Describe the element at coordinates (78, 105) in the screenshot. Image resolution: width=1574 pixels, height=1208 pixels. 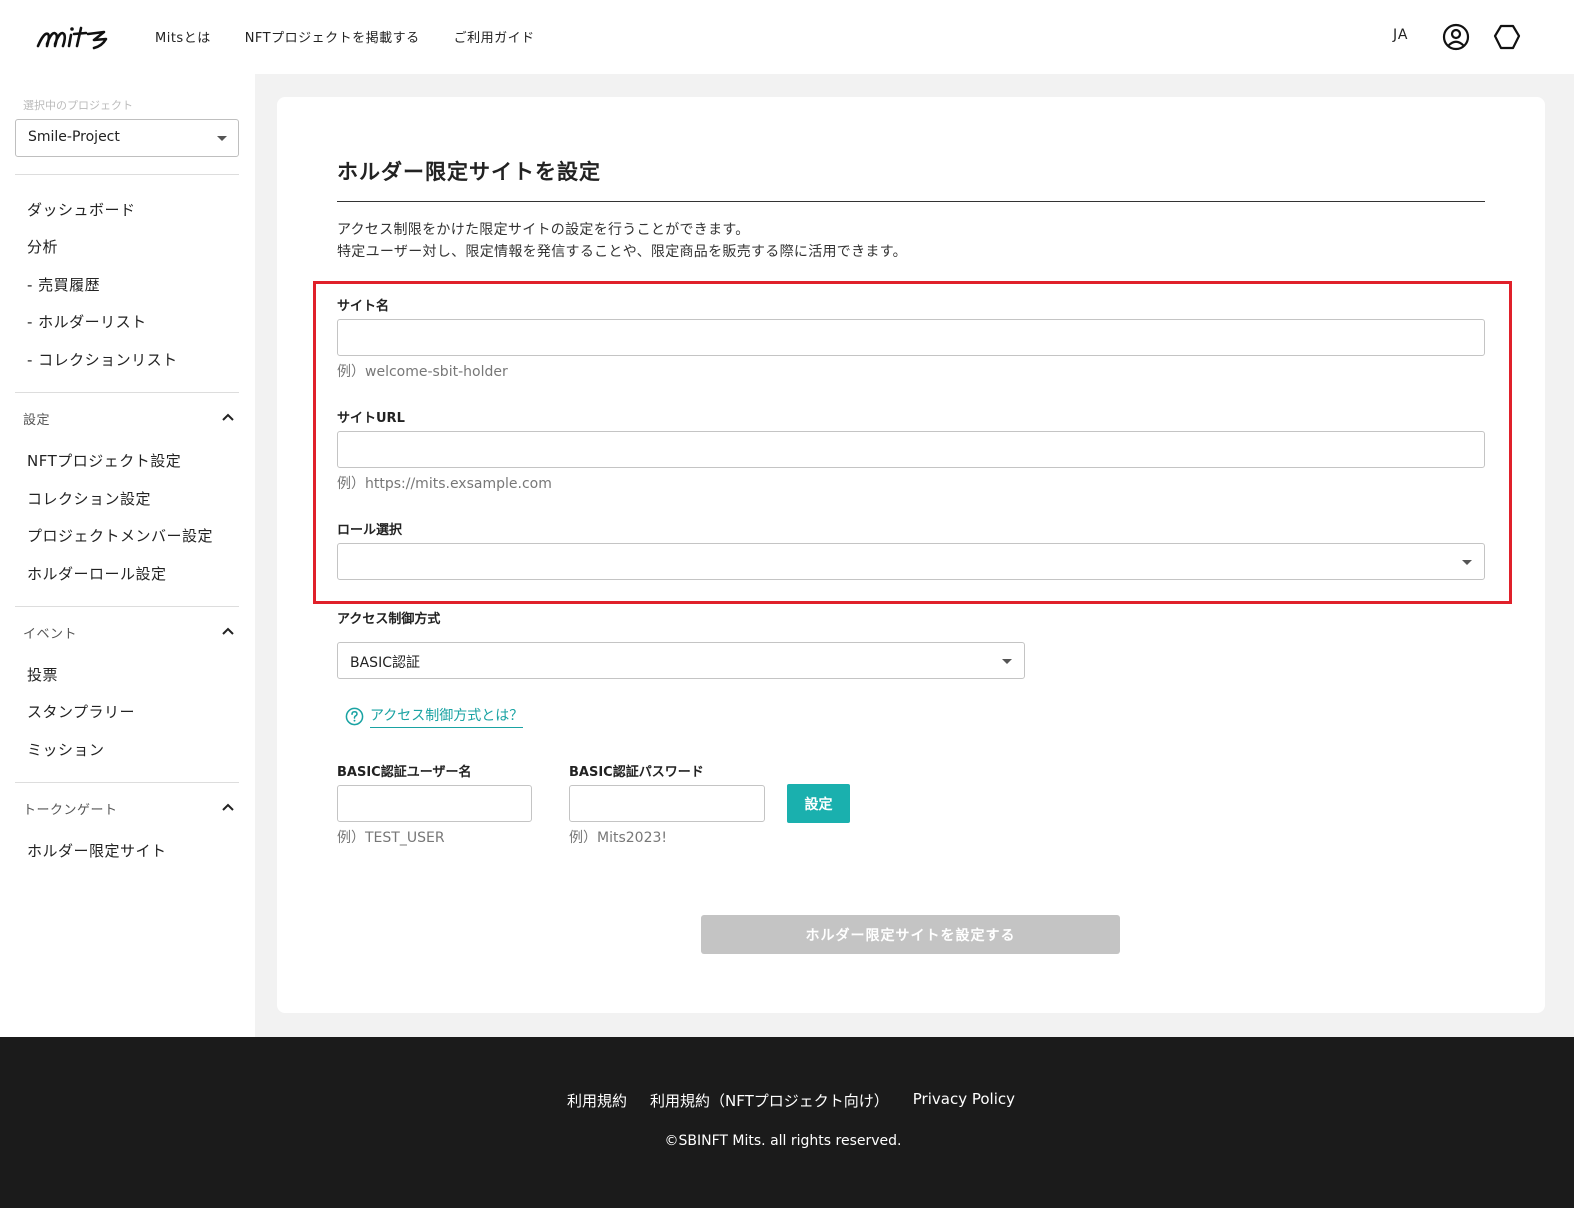
I see `selected-project-caption: 選択中のプロジェクト` at that location.